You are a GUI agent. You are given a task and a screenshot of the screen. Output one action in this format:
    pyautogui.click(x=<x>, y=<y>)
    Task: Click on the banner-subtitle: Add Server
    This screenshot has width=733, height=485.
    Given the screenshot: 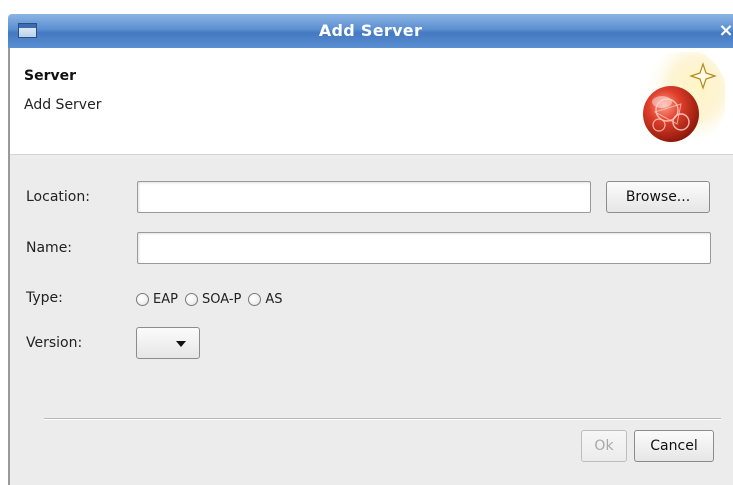 What is the action you would take?
    pyautogui.click(x=63, y=105)
    